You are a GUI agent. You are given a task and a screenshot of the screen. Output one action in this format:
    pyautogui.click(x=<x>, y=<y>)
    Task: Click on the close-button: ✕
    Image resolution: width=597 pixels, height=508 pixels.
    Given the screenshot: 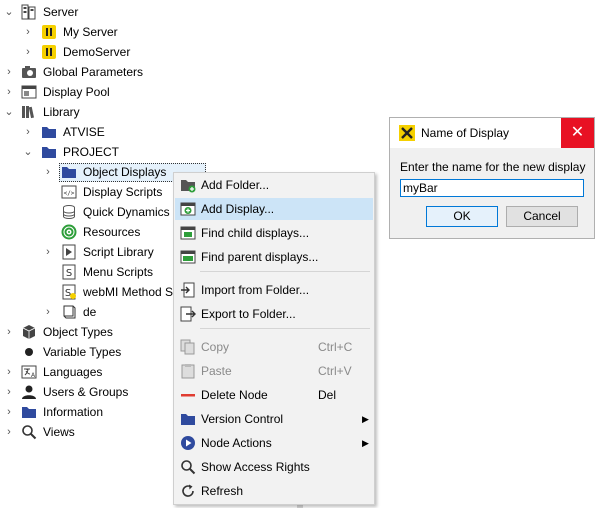 What is the action you would take?
    pyautogui.click(x=577, y=133)
    